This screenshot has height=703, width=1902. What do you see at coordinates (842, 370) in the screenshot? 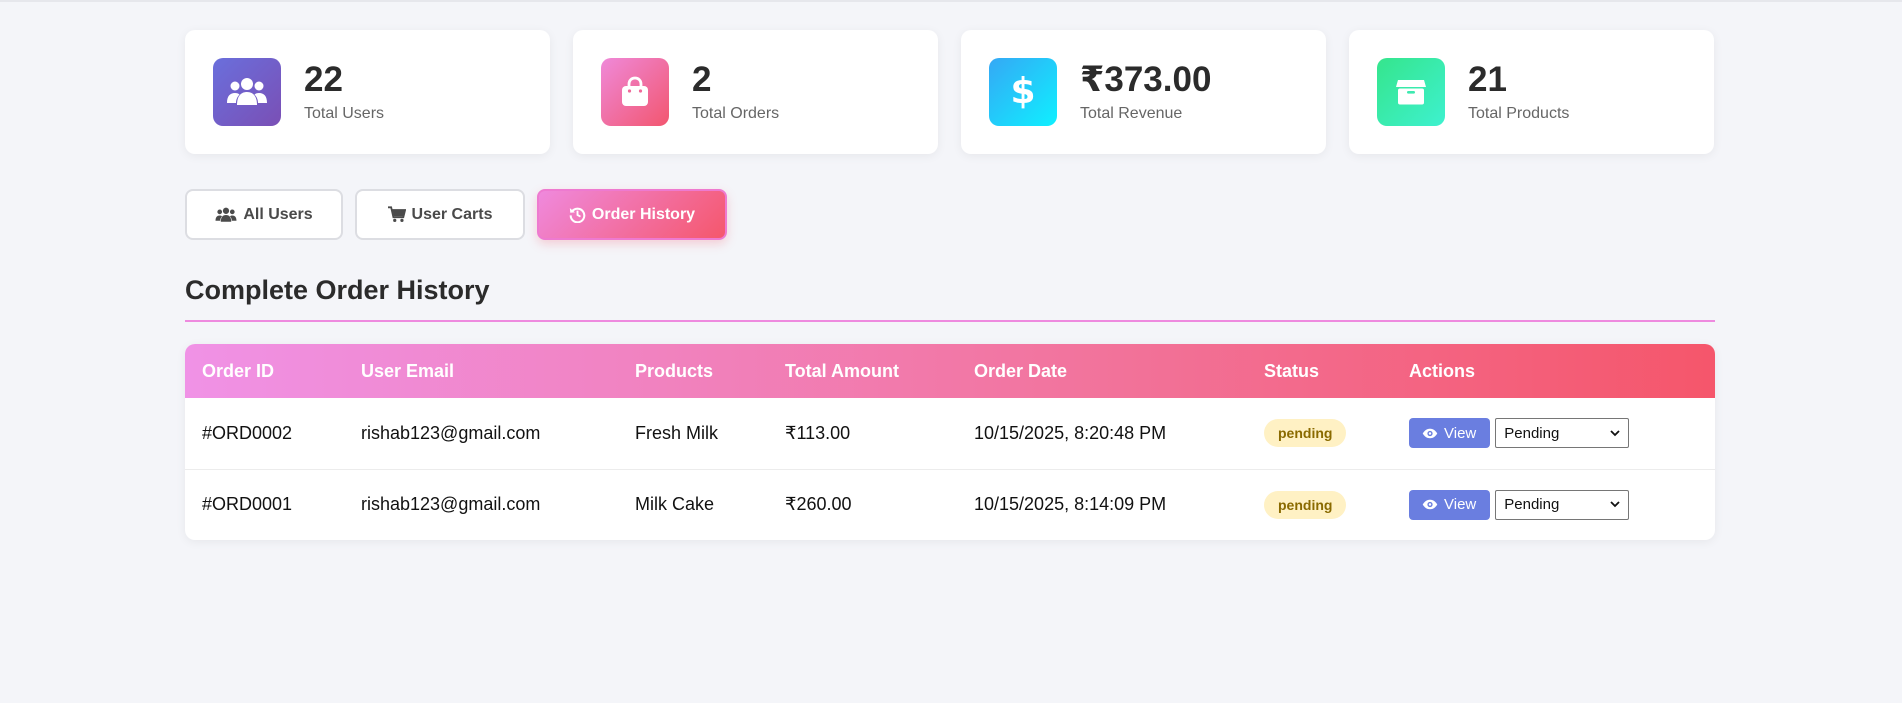
I see `column-header: Total Amount` at bounding box center [842, 370].